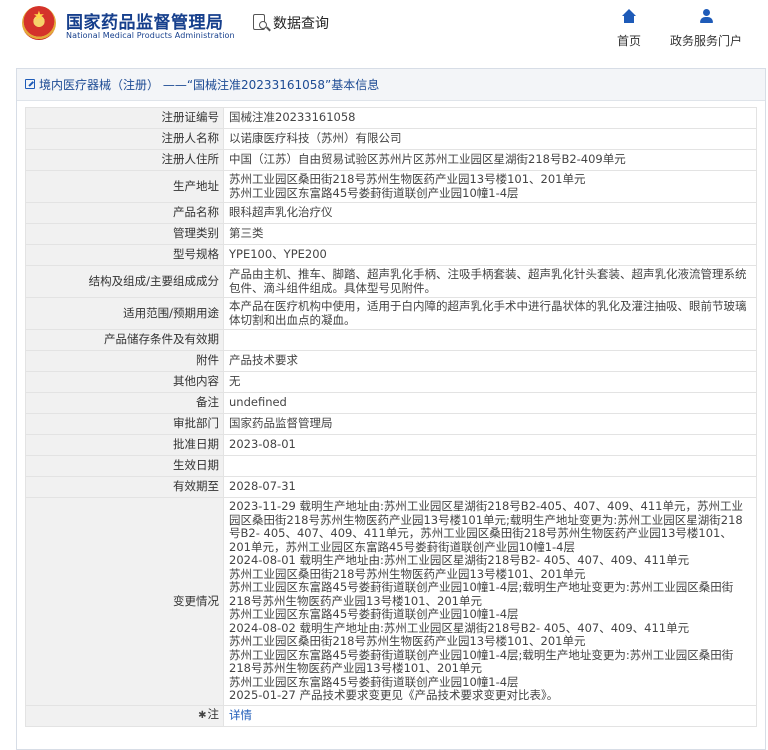 This screenshot has width=768, height=750. I want to click on org-name-en: National Medical Products Administration, so click(150, 35).